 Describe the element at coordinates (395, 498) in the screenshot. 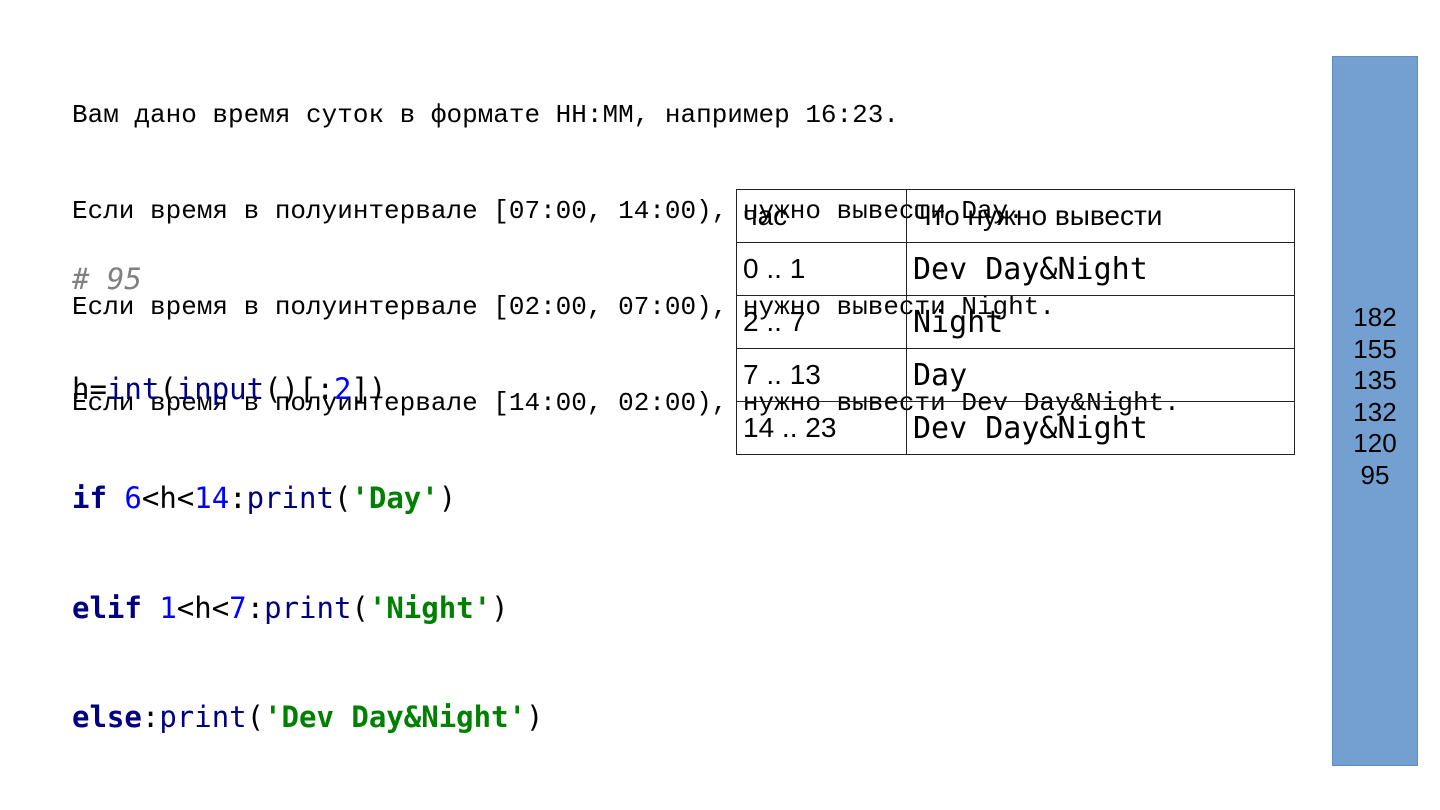

I see `code-string: 'Day'` at that location.